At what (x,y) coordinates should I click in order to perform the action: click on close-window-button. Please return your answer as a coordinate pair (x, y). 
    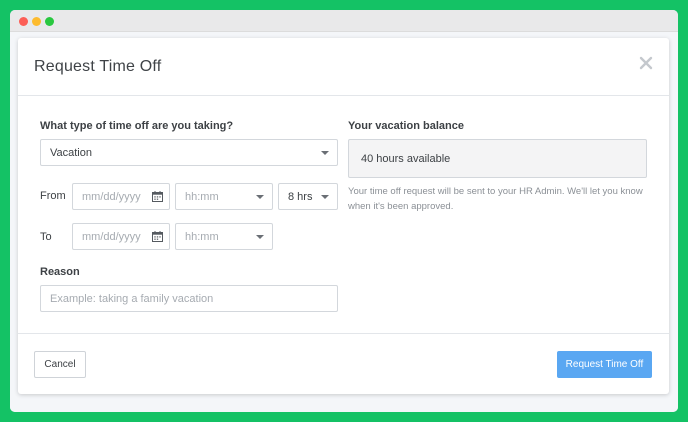
    Looking at the image, I should click on (23, 21).